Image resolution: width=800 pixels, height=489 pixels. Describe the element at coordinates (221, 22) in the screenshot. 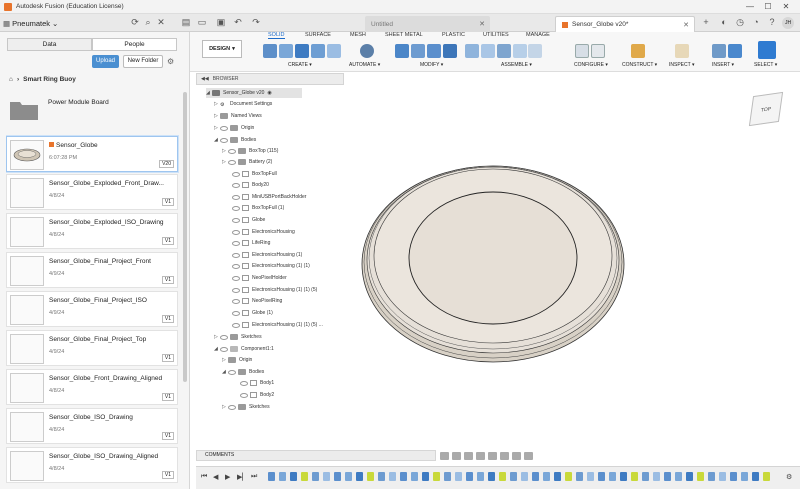

I see `save-icon: ▣` at that location.